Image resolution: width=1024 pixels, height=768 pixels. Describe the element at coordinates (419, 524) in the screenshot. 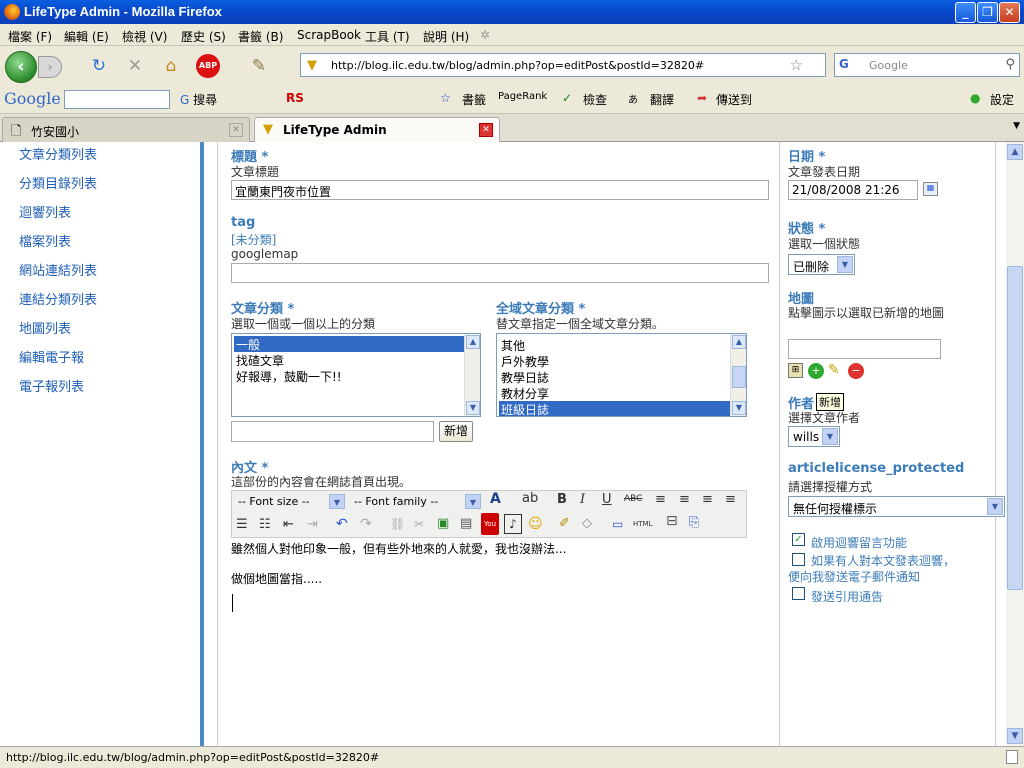

I see `unlink-icon: ✂` at that location.